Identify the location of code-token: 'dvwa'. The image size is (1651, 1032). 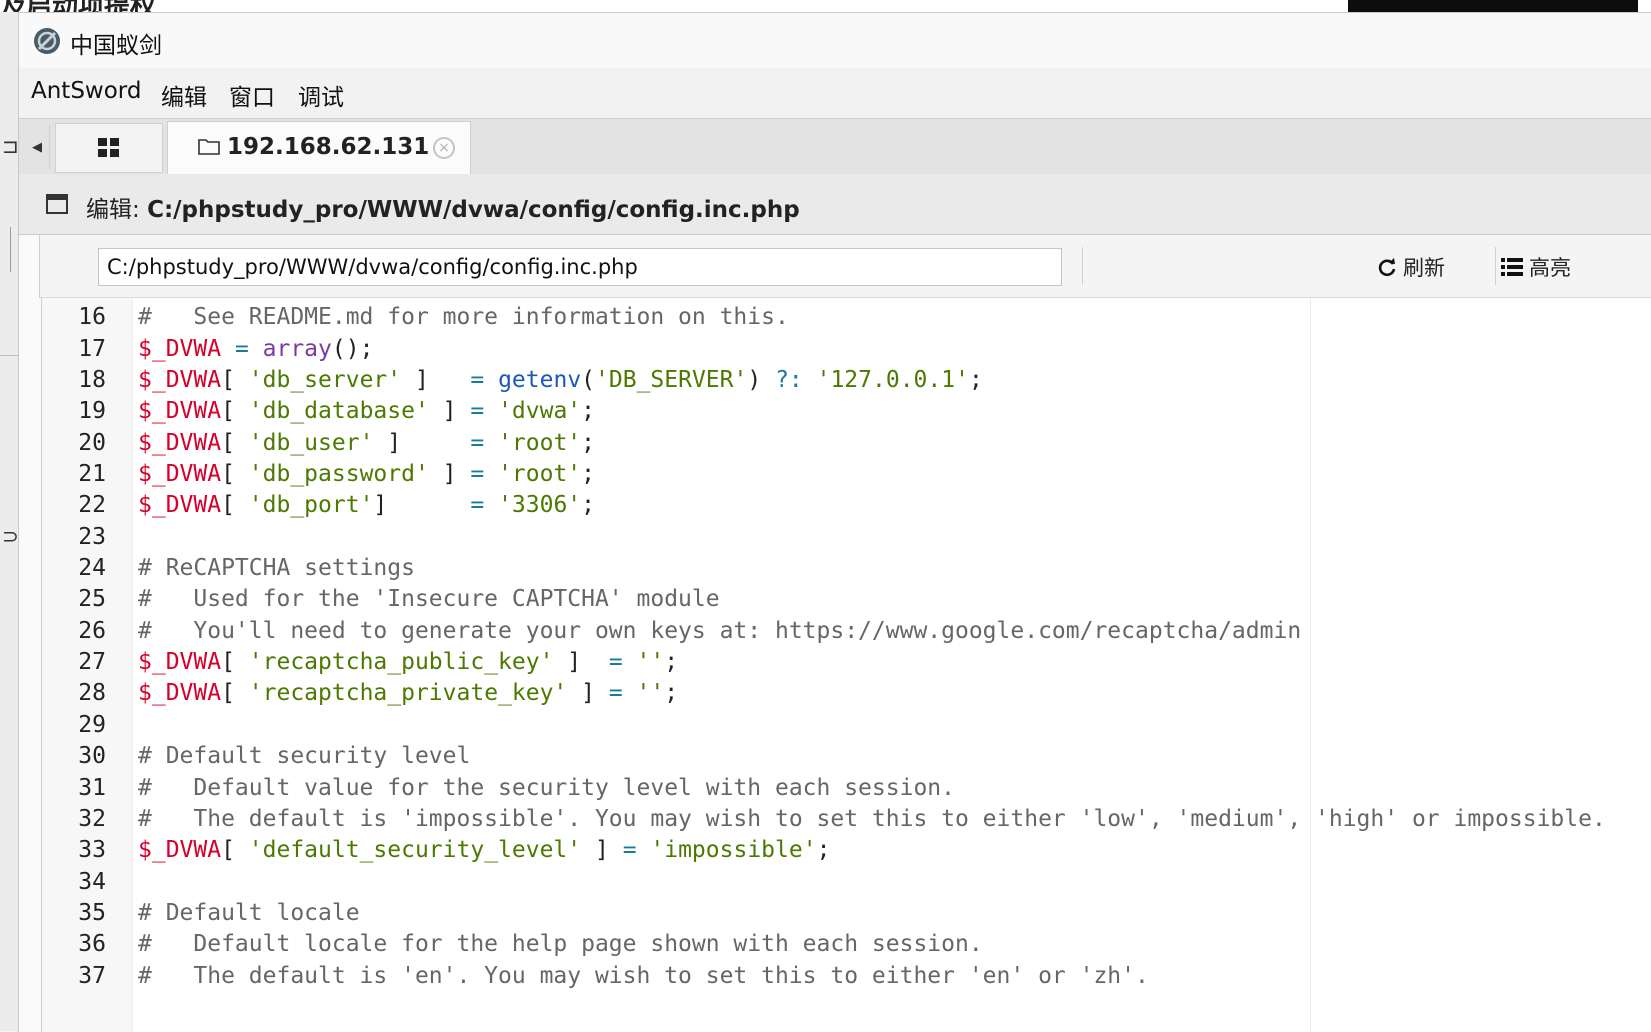
(540, 411).